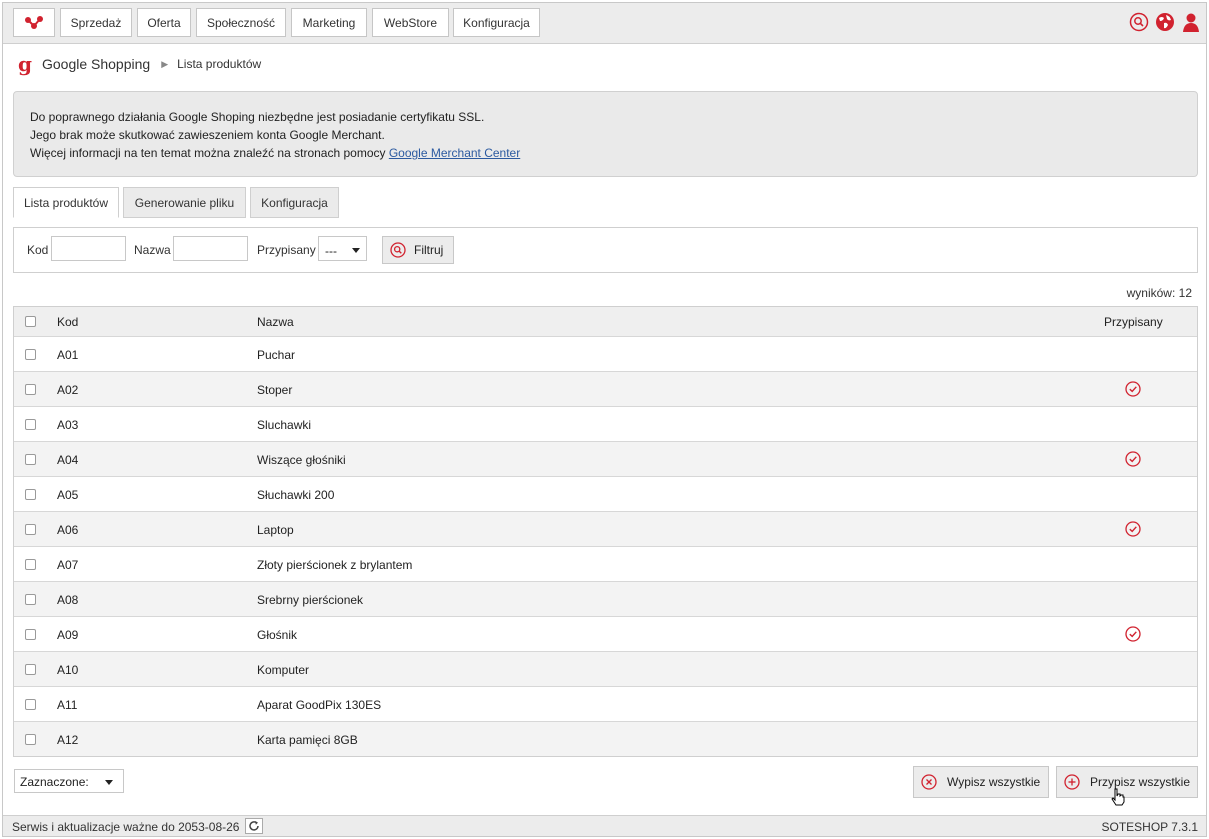  Describe the element at coordinates (605, 598) in the screenshot. I see `table-row: A08 Srebrny pierścionek` at that location.